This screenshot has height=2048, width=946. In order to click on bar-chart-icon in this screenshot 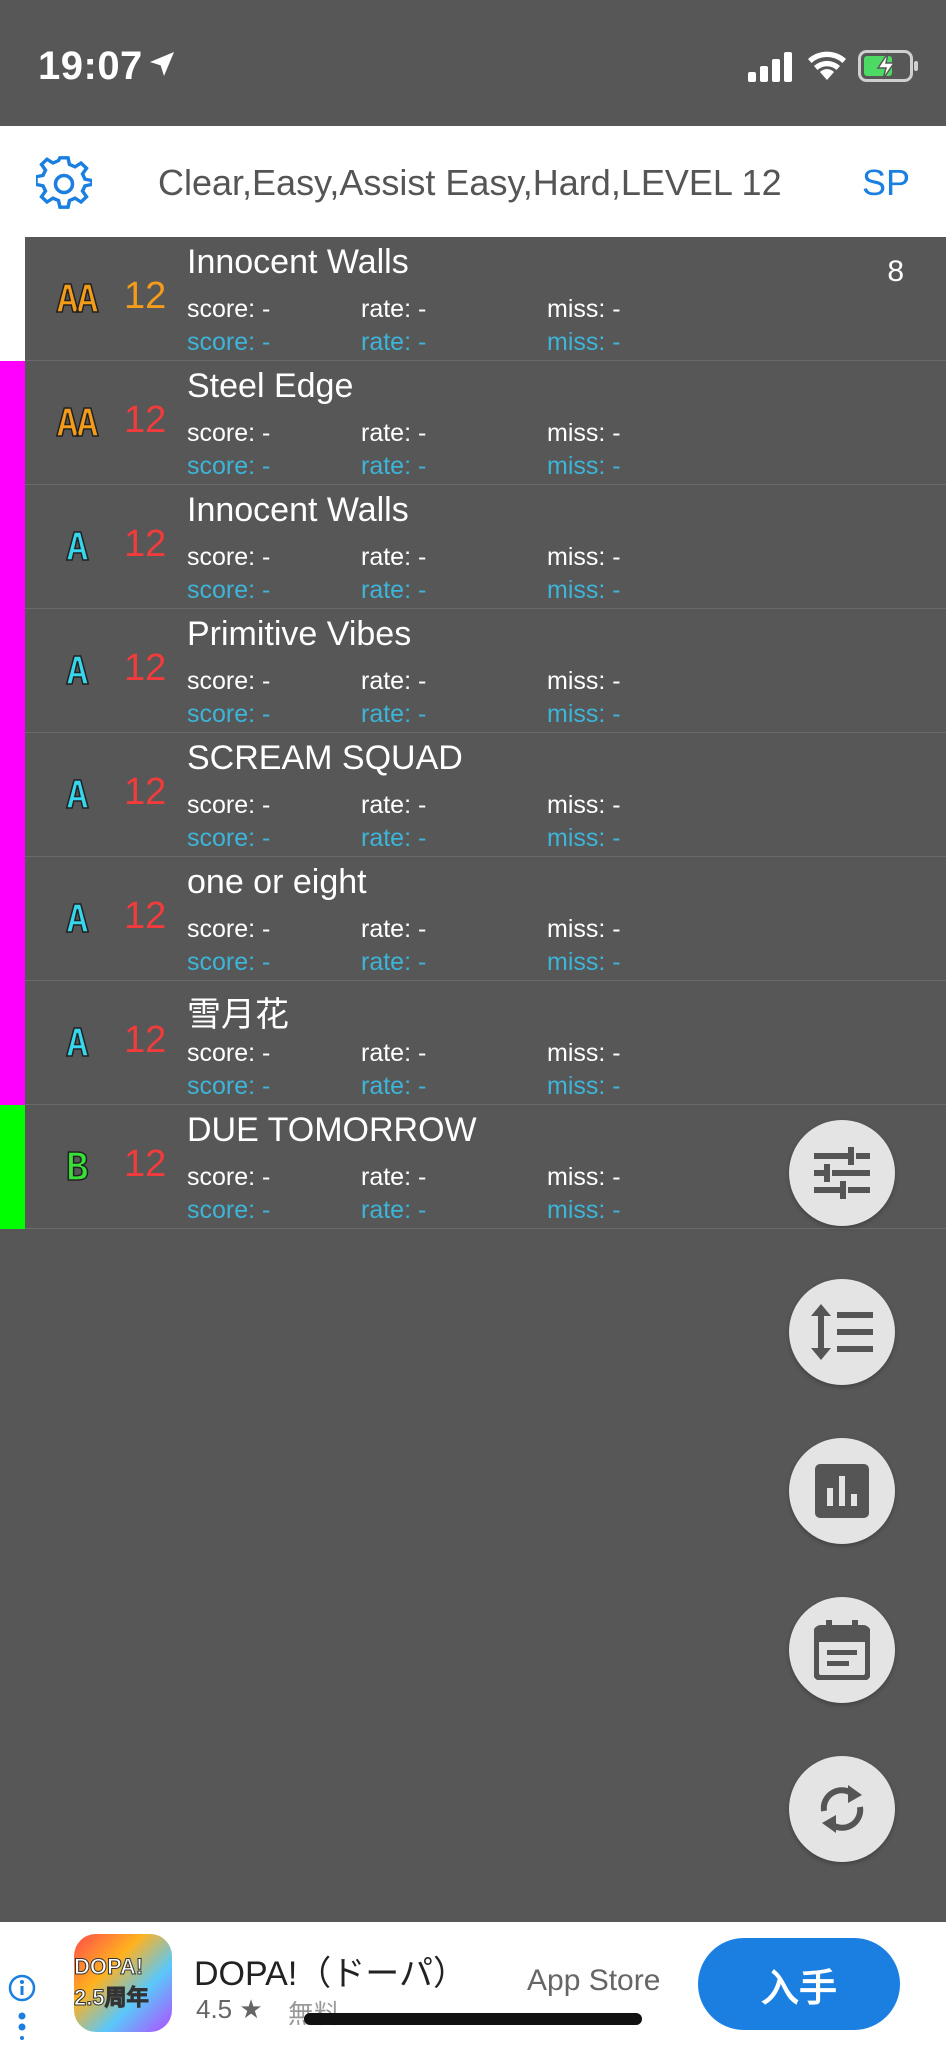, I will do `click(842, 1491)`.